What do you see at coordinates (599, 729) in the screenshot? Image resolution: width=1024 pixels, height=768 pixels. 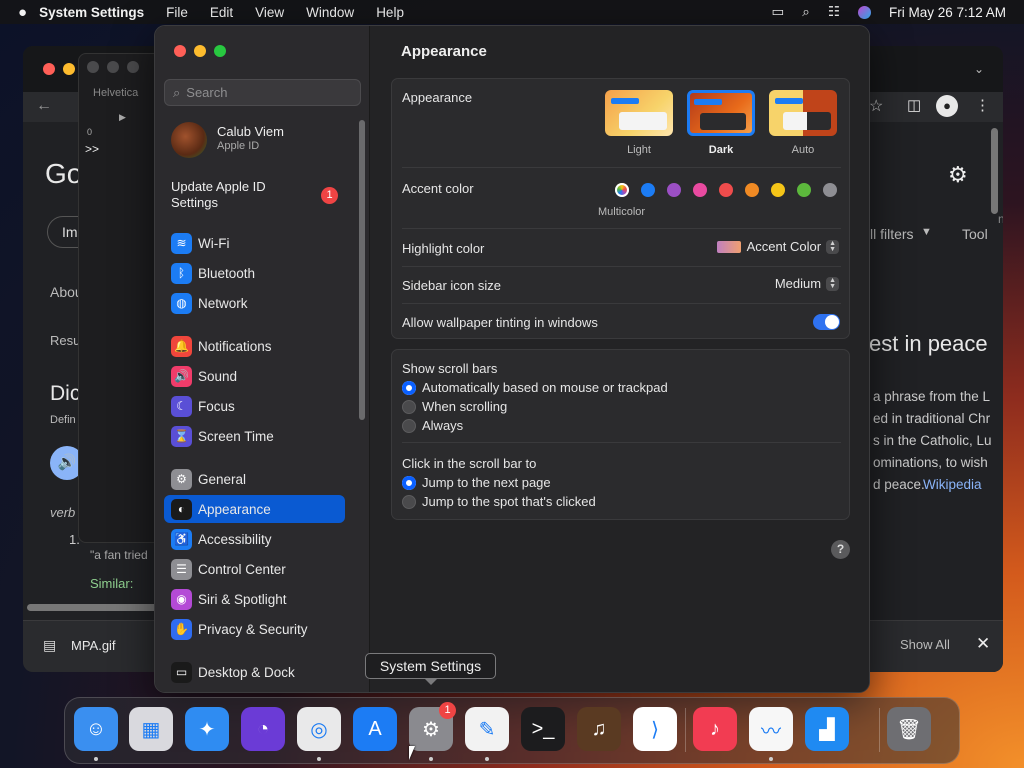 I see `garageband-icon: ♫` at bounding box center [599, 729].